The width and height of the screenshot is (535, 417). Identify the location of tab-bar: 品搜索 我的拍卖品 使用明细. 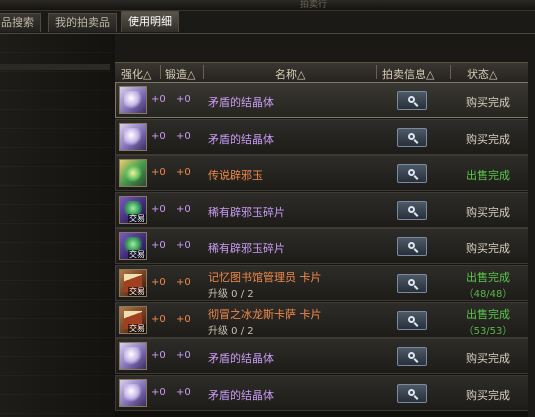
(267, 22).